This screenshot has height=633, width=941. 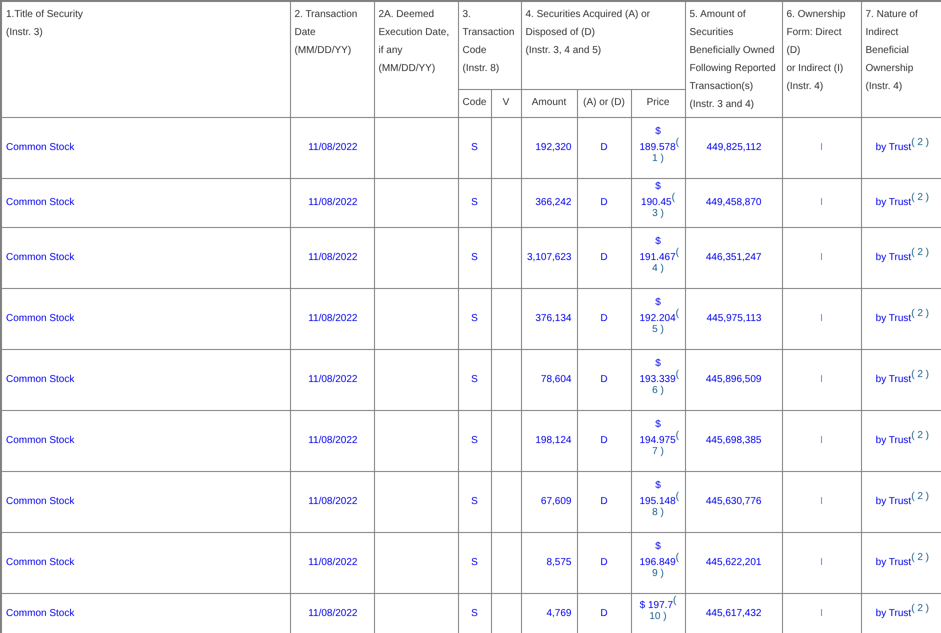 What do you see at coordinates (658, 102) in the screenshot?
I see `subcolumn-header: Price` at bounding box center [658, 102].